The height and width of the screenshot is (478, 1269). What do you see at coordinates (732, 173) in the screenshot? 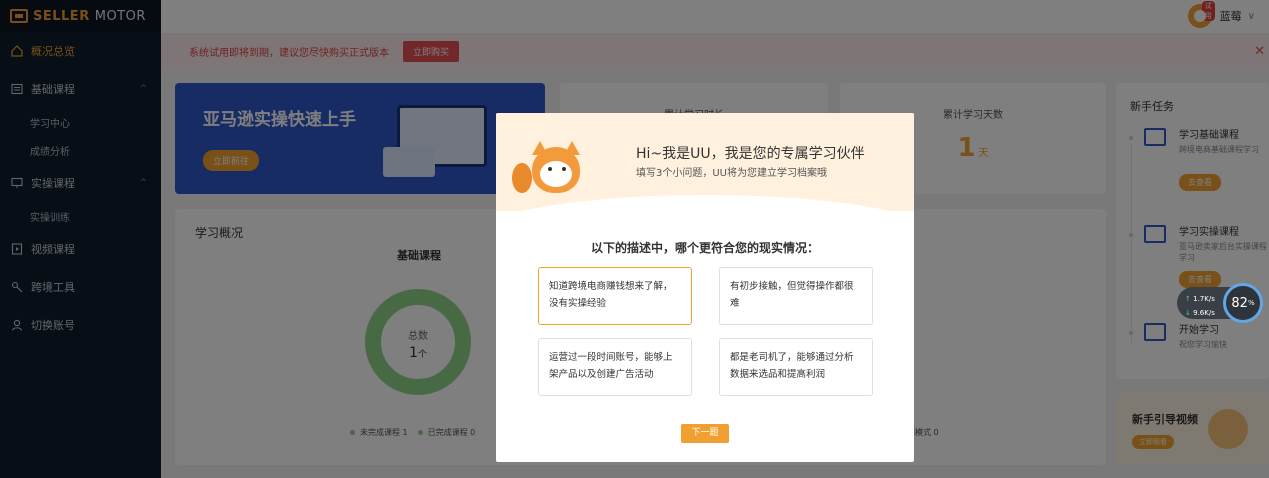
I see `modal-subtitle: 填写3个小问题，UU将为您建立学习档案哦` at bounding box center [732, 173].